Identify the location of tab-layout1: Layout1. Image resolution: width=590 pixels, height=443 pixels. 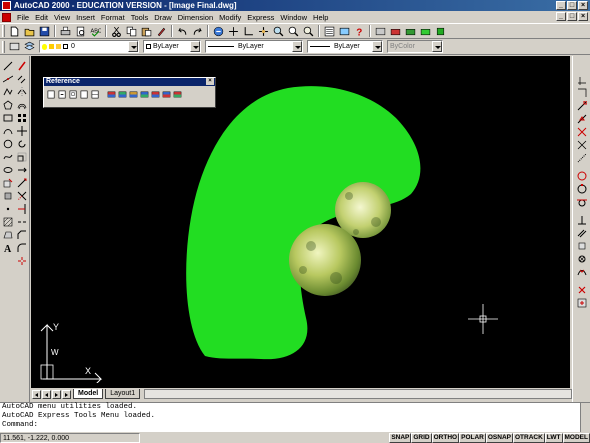
(123, 394).